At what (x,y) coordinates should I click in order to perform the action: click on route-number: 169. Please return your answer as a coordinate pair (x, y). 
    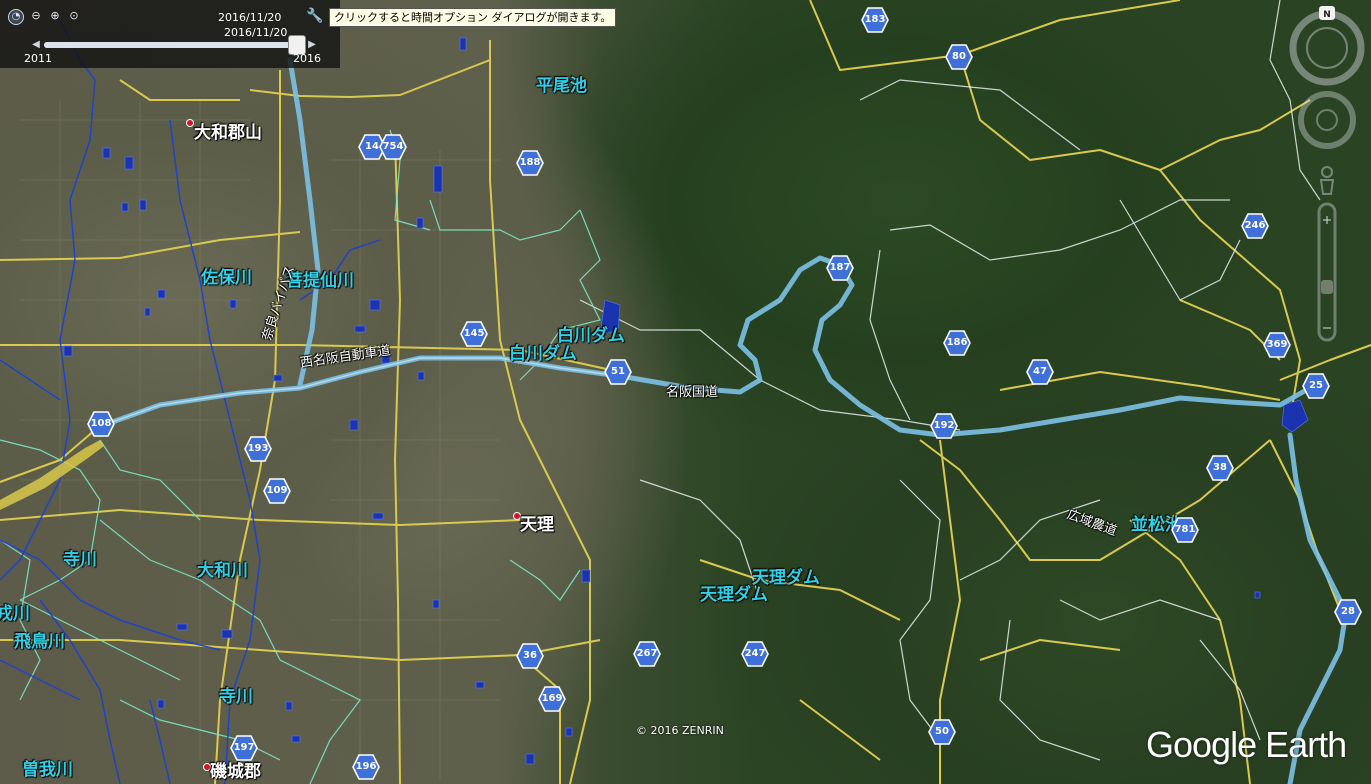
    Looking at the image, I should click on (552, 698).